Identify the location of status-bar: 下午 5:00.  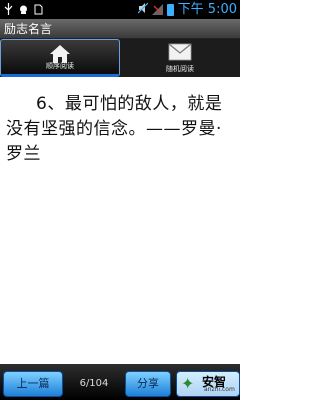
(120, 9).